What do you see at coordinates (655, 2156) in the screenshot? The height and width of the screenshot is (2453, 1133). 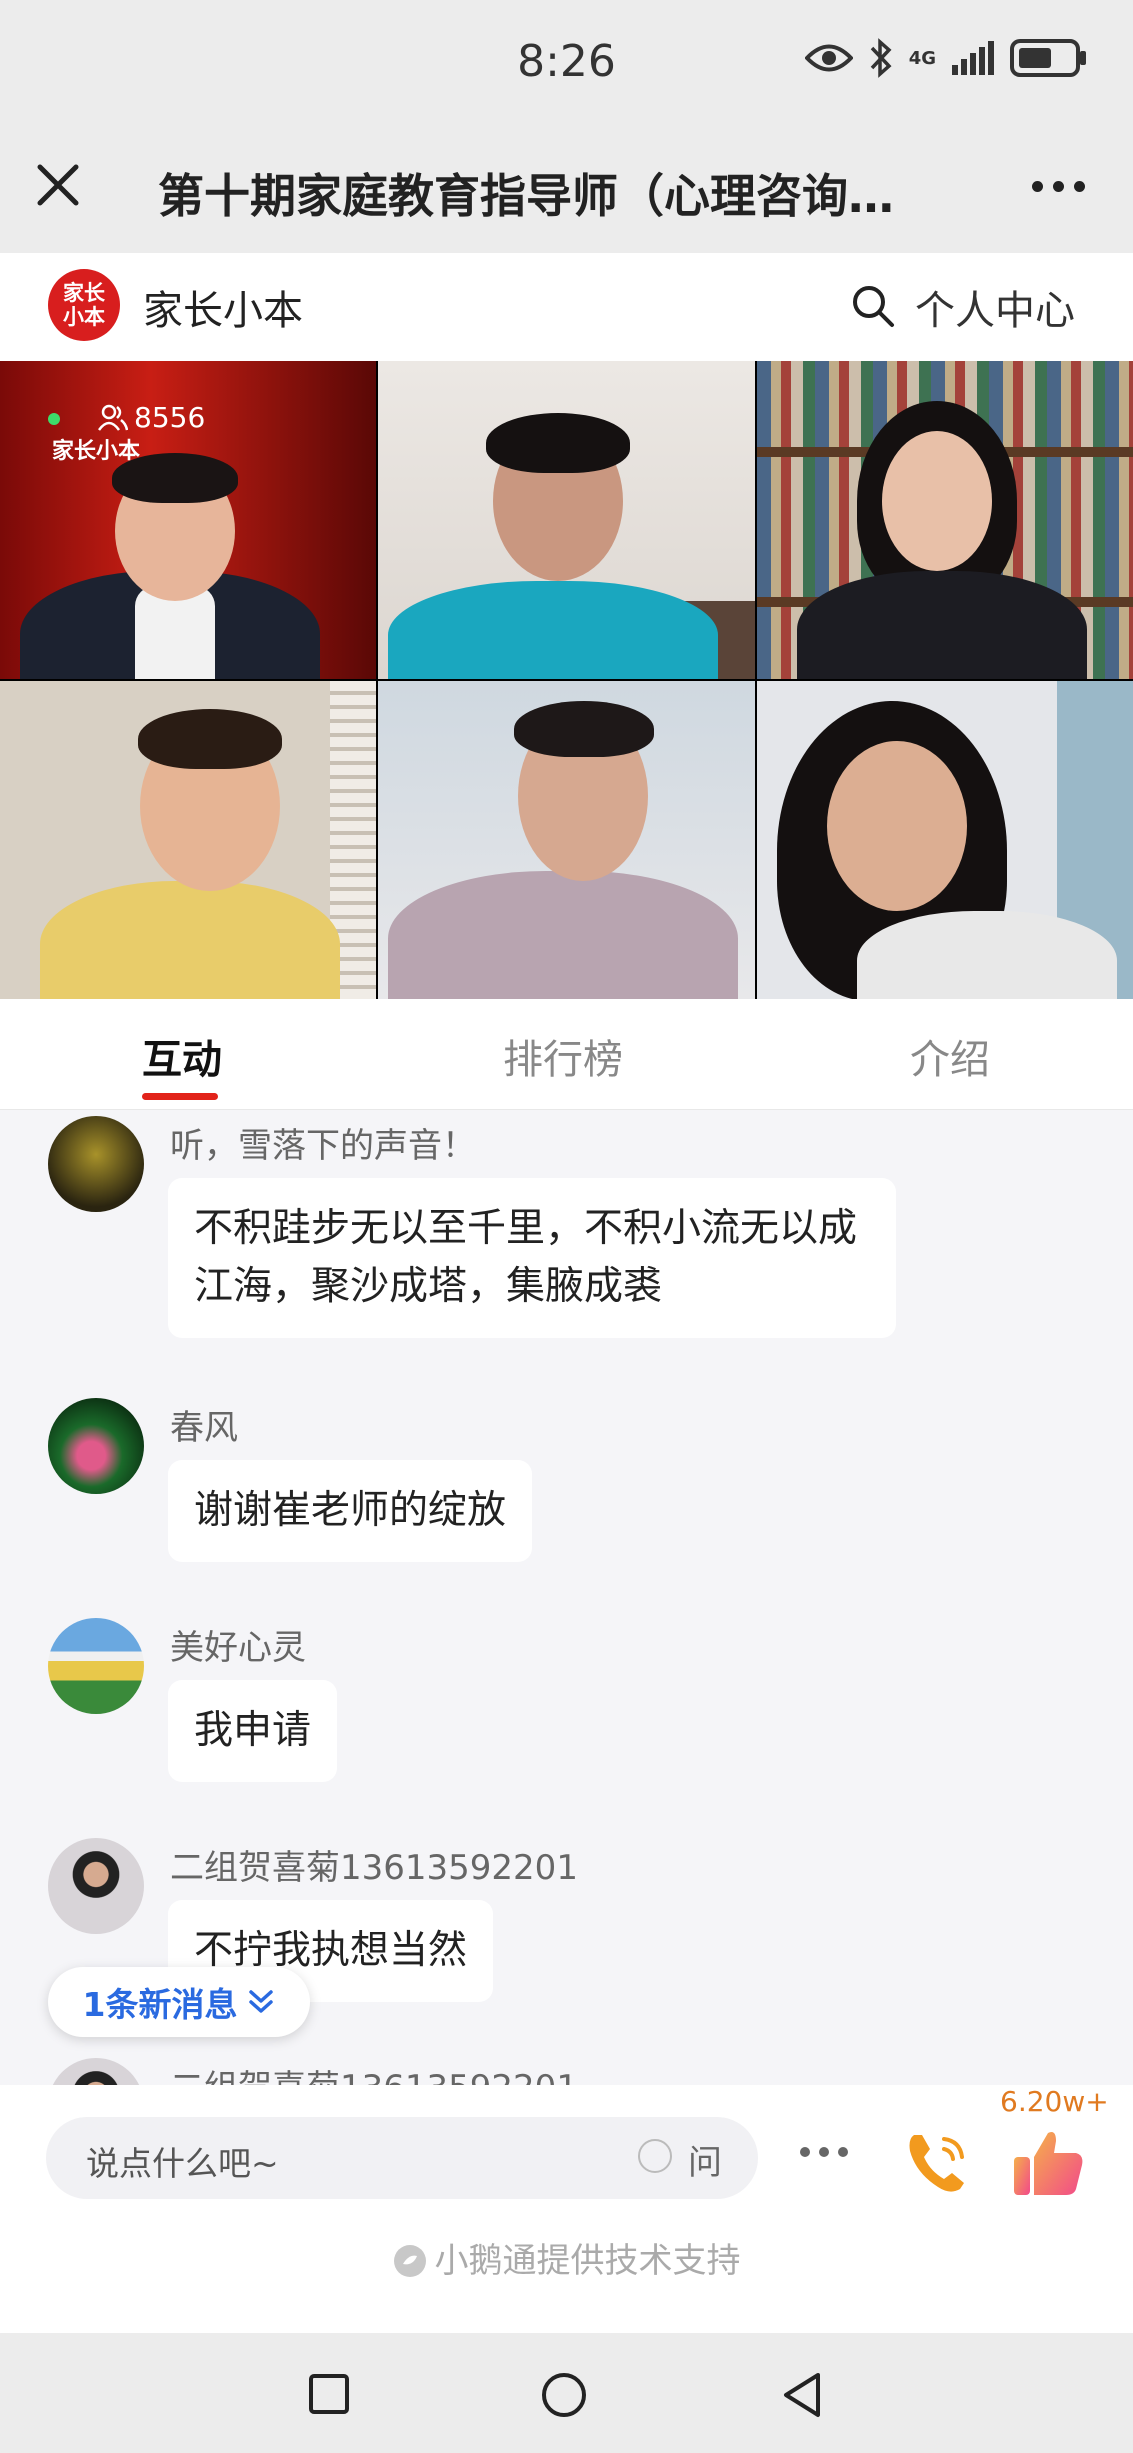 I see `ask-question-toggle` at bounding box center [655, 2156].